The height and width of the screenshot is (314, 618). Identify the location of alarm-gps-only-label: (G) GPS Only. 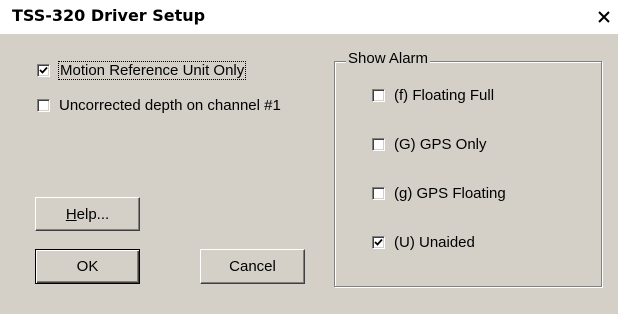
(440, 144).